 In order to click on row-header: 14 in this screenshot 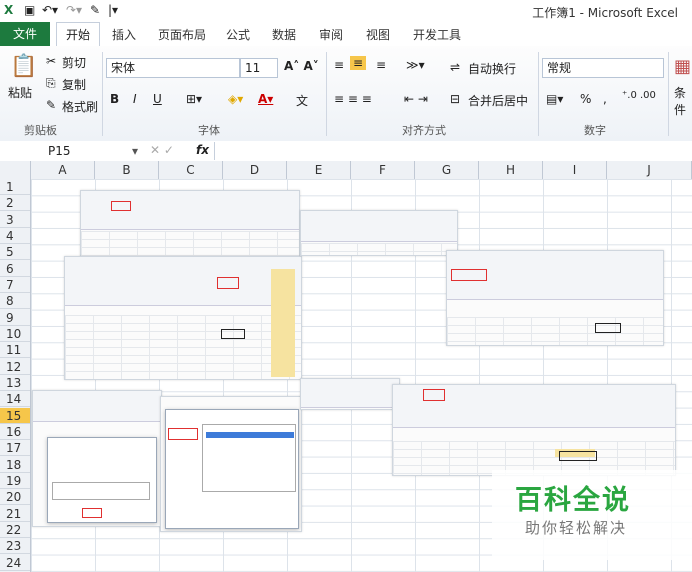, I will do `click(15, 399)`.